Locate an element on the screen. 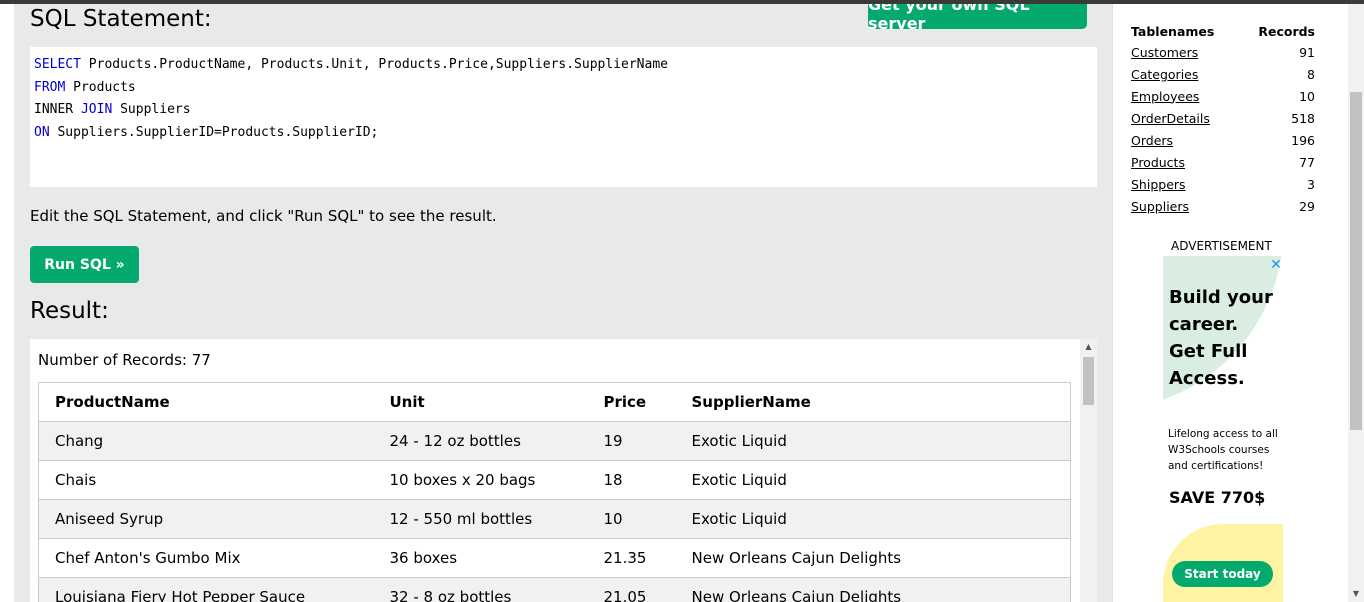 The width and height of the screenshot is (1364, 602). records-header: Records is located at coordinates (1286, 31).